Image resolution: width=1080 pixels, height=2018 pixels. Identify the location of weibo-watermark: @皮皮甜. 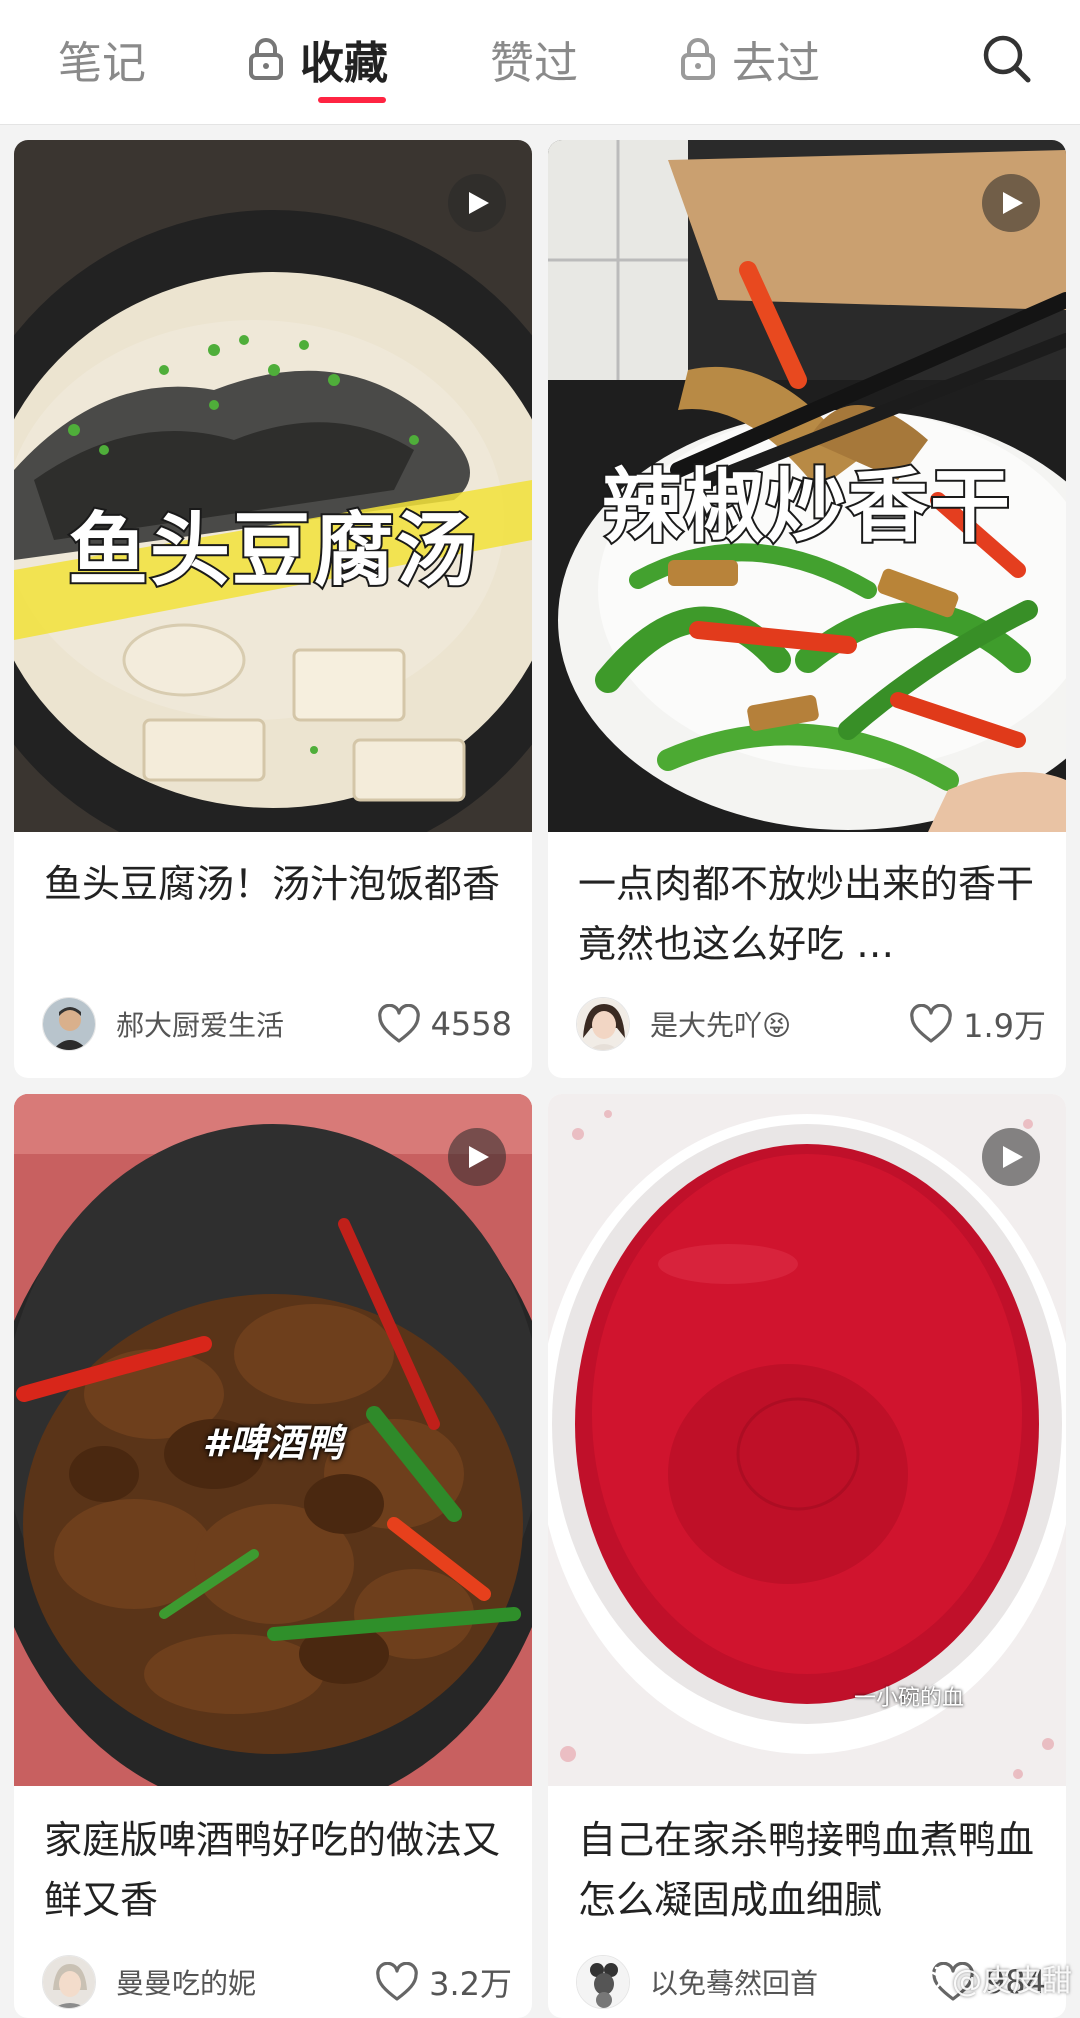
(992, 1978).